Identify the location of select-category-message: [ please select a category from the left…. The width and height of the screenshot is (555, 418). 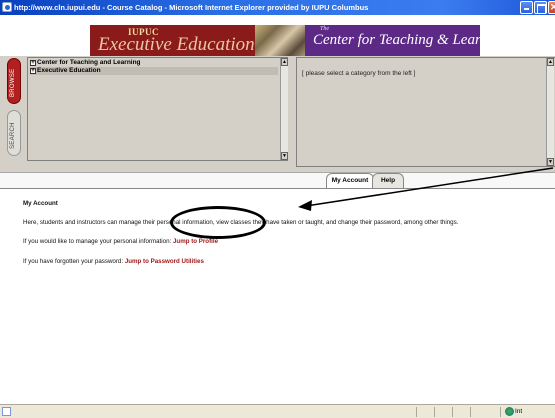
(359, 73).